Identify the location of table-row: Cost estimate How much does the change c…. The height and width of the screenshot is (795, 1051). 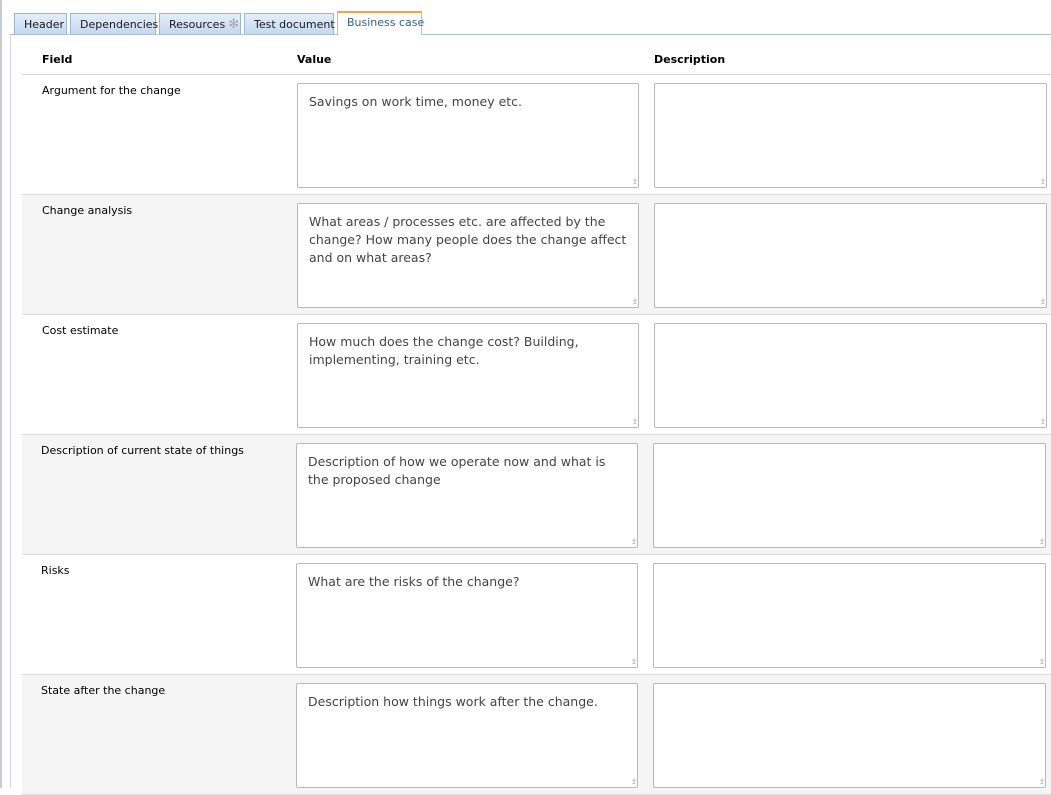
(536, 375).